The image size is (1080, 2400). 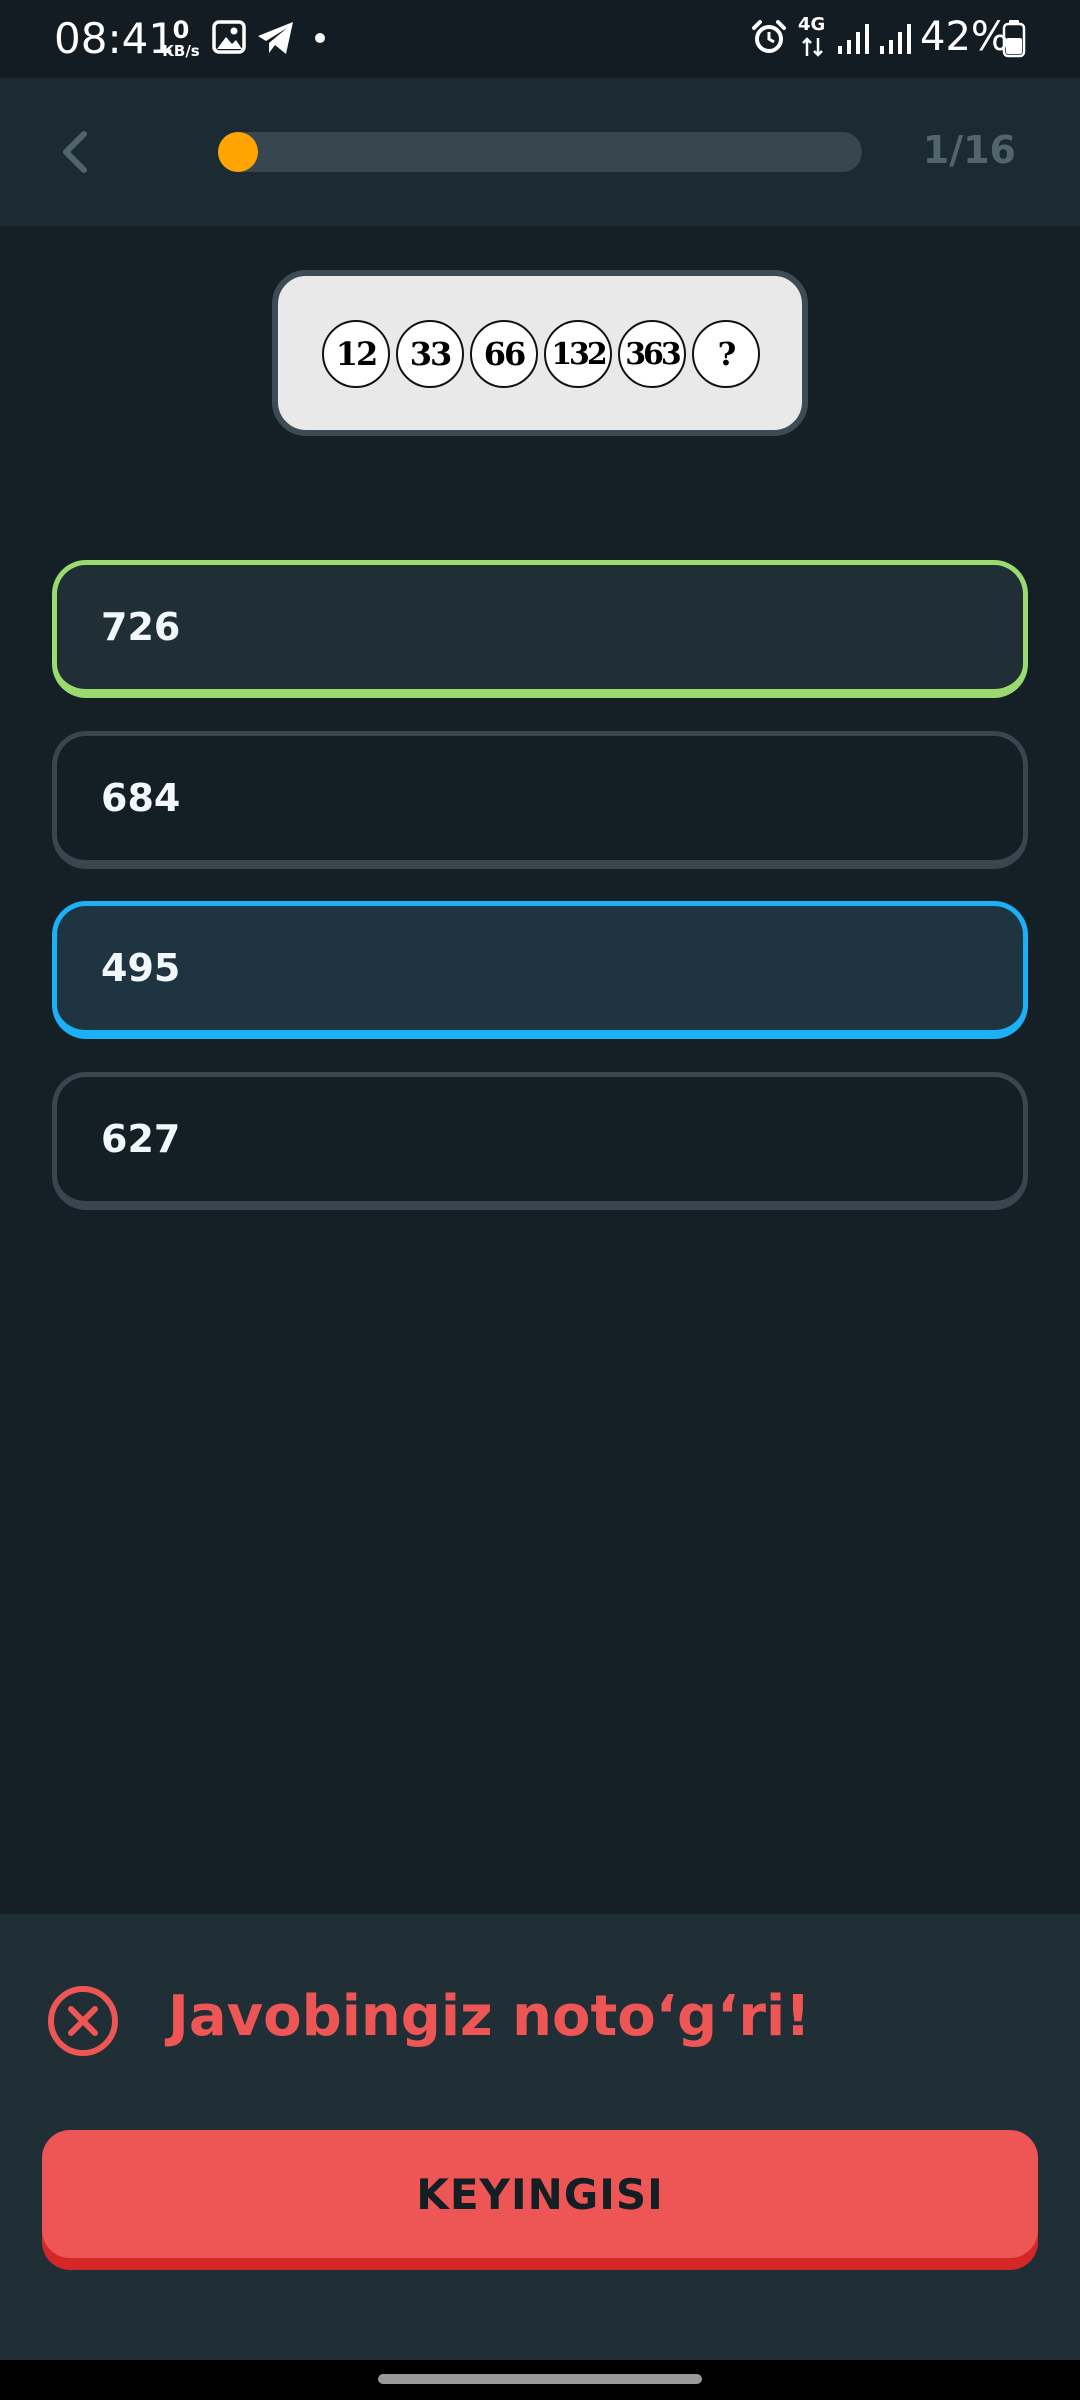 What do you see at coordinates (83, 2021) in the screenshot?
I see `wrong-answer-icon` at bounding box center [83, 2021].